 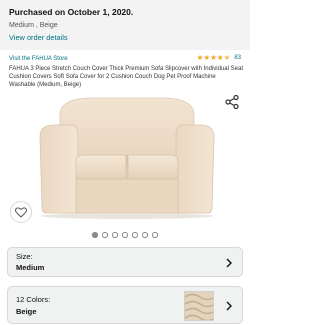 What do you see at coordinates (232, 102) in the screenshot?
I see `share-icon` at bounding box center [232, 102].